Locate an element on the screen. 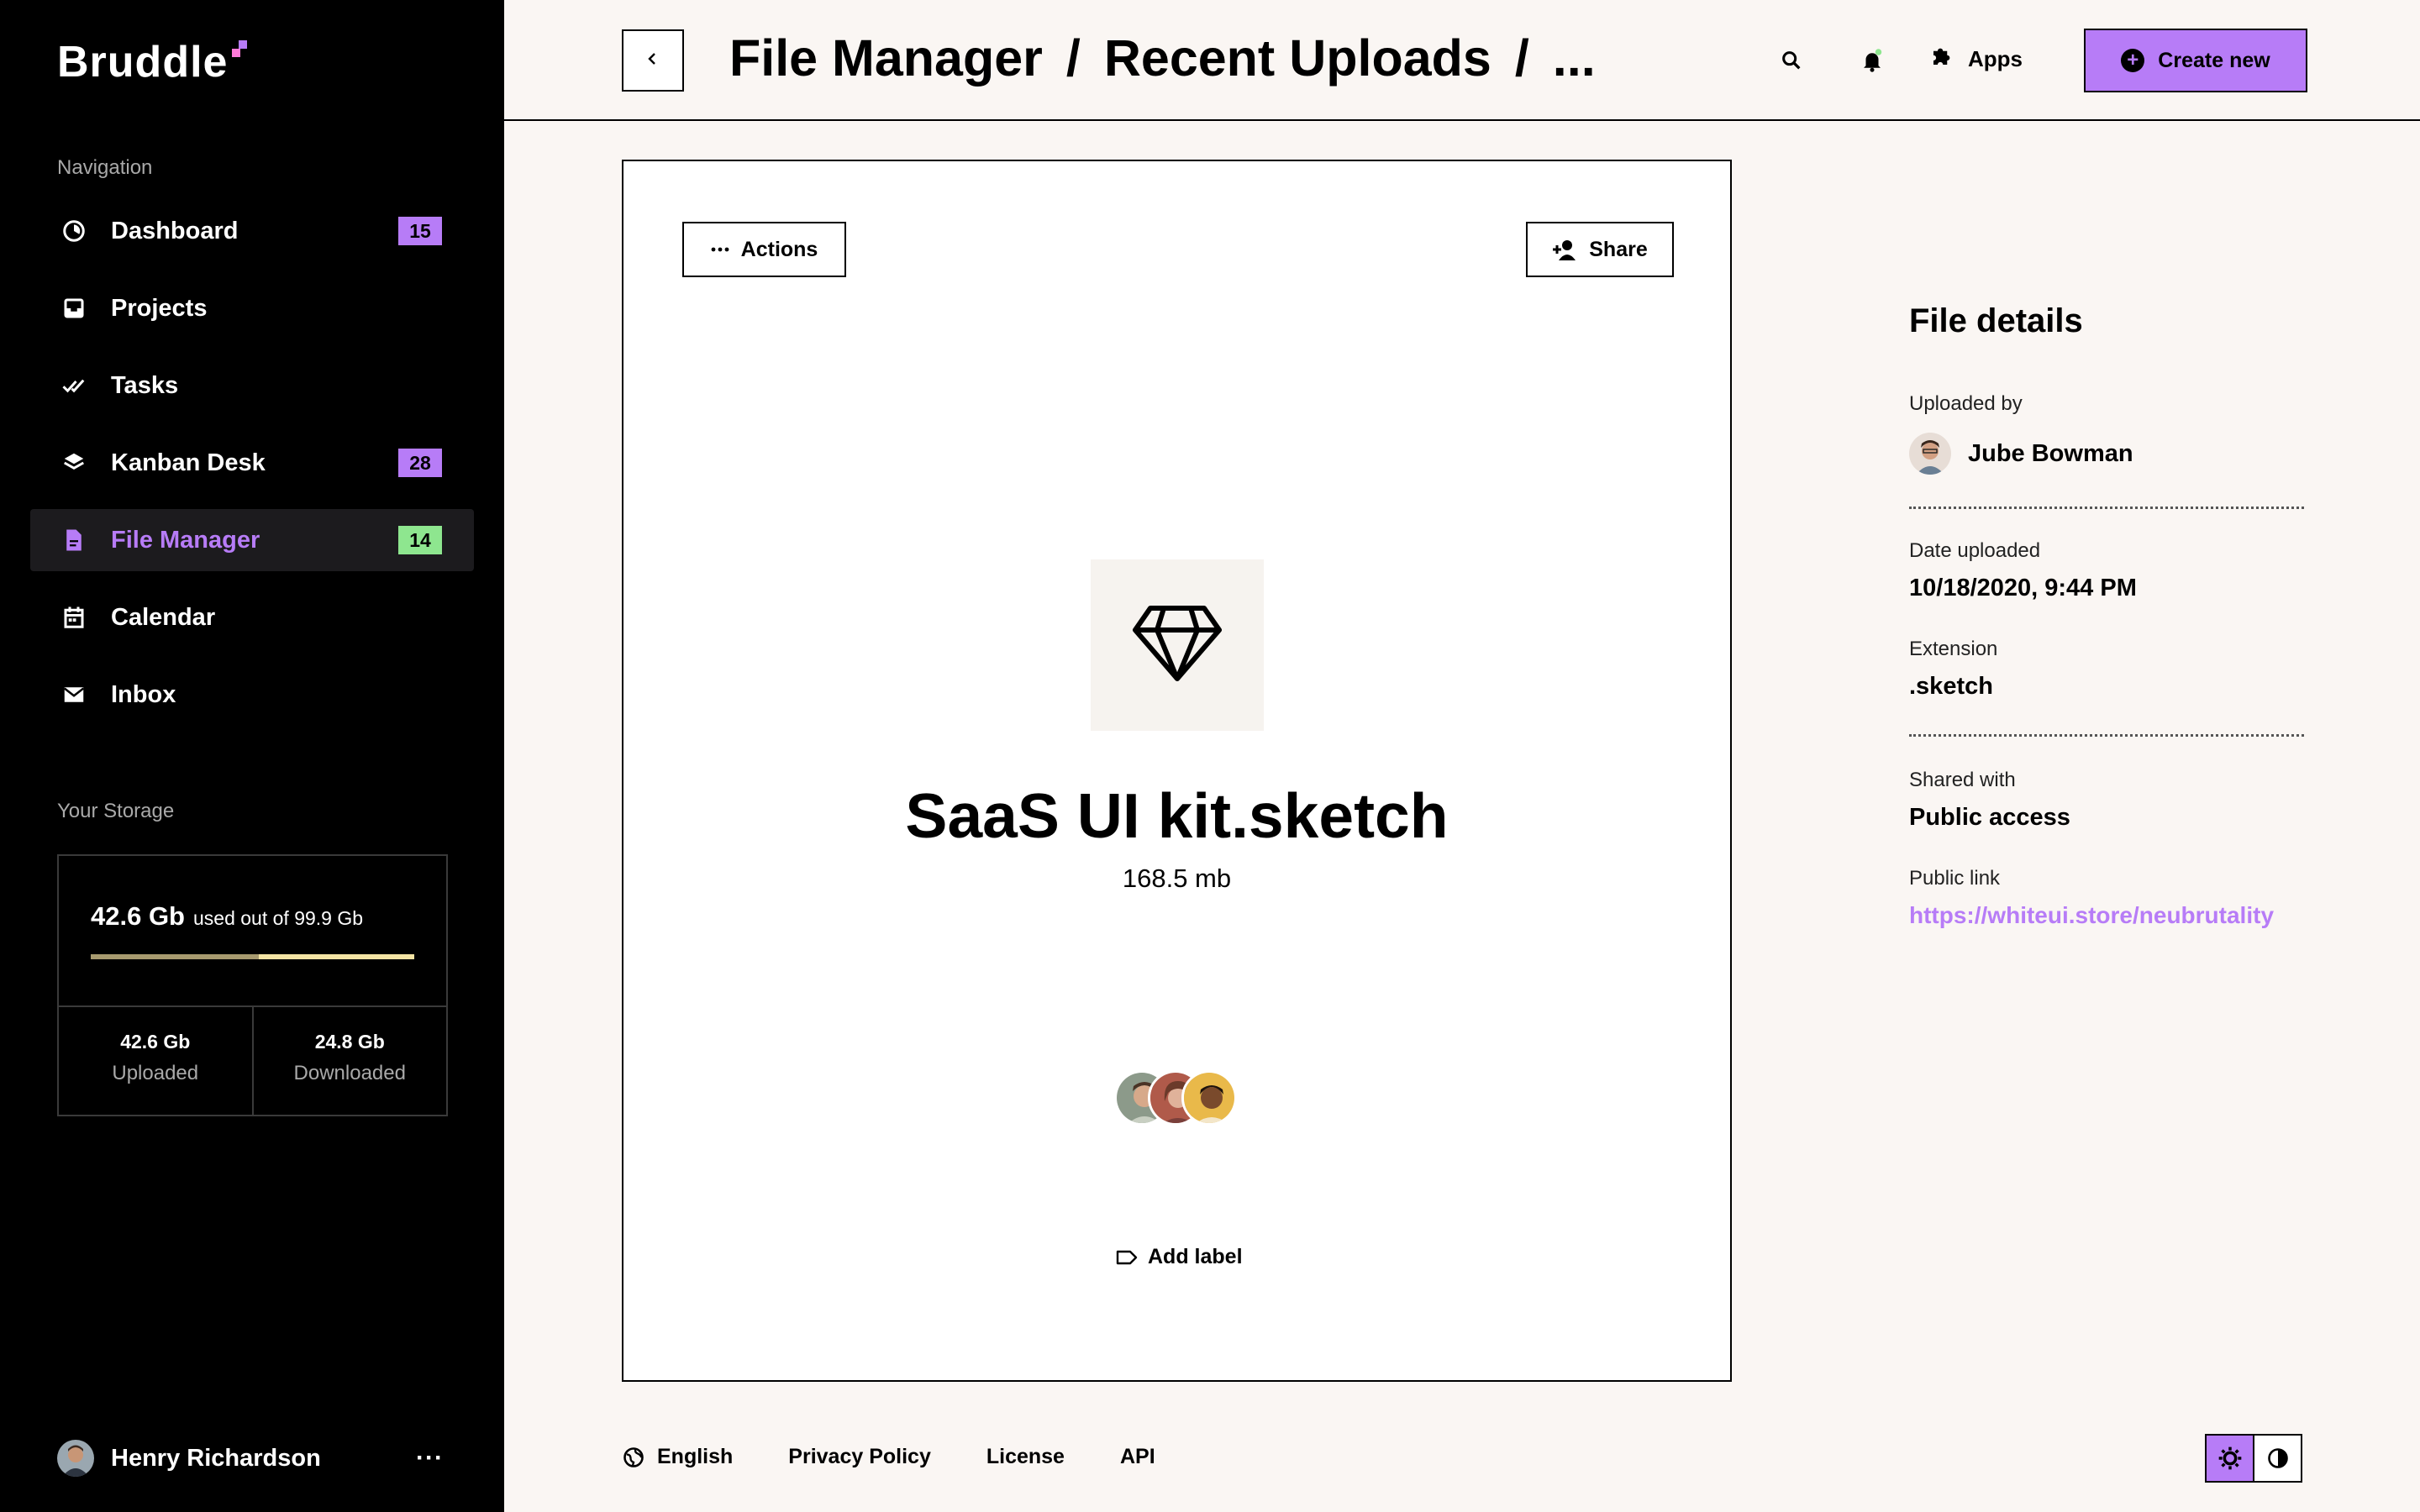 The width and height of the screenshot is (2420, 1512). user-name: Henry Richardson is located at coordinates (216, 1458).